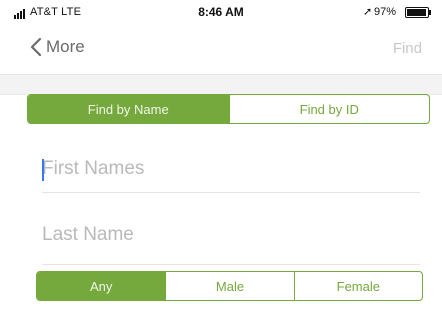 This screenshot has height=323, width=442. Describe the element at coordinates (101, 286) in the screenshot. I see `gender-any-segment: Any` at that location.